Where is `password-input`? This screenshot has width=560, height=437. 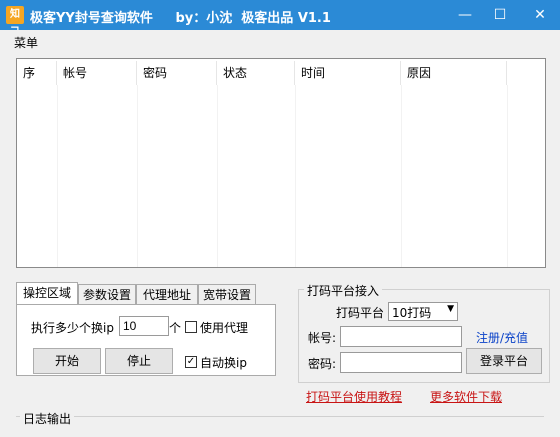
password-input is located at coordinates (401, 362).